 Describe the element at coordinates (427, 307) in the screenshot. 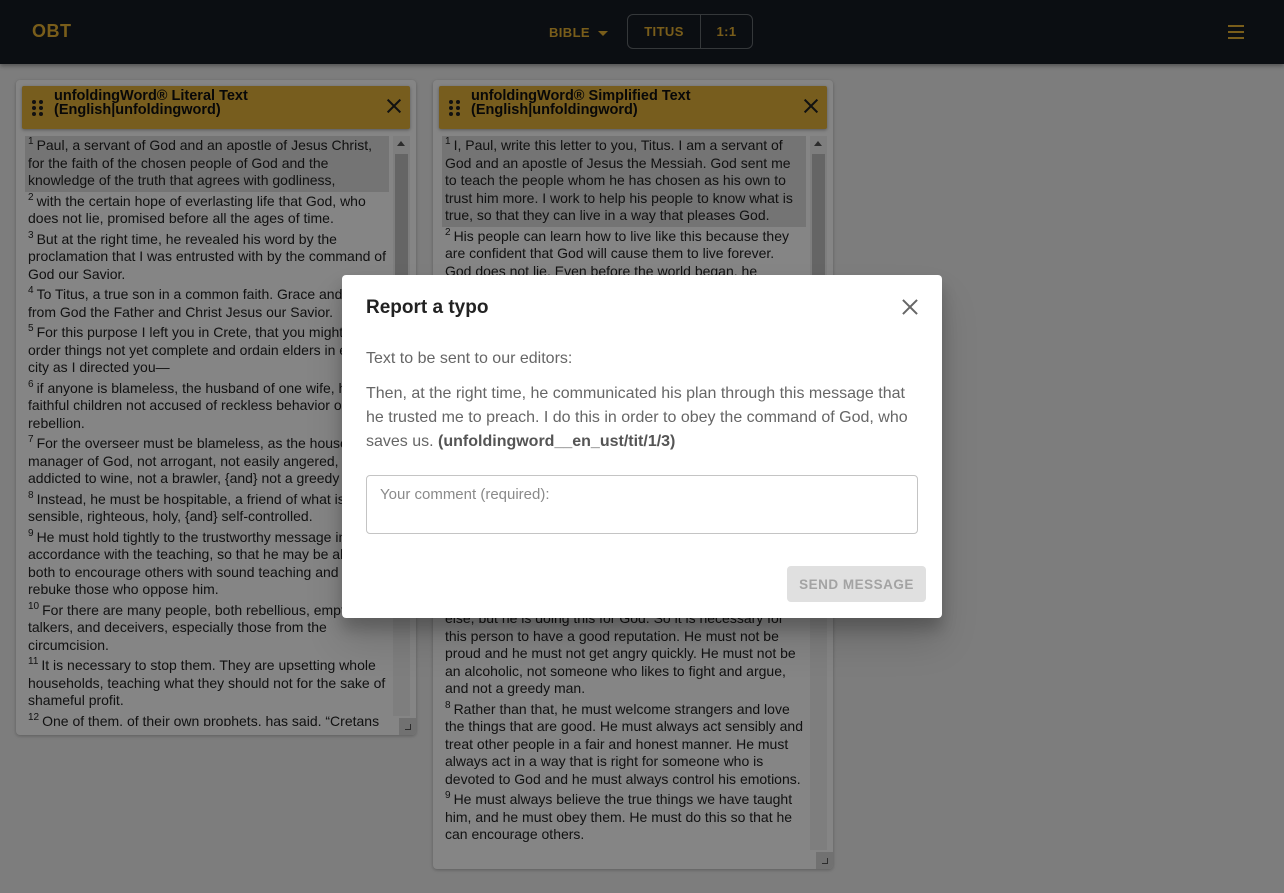

I see `dialog-title: Report a typo` at that location.